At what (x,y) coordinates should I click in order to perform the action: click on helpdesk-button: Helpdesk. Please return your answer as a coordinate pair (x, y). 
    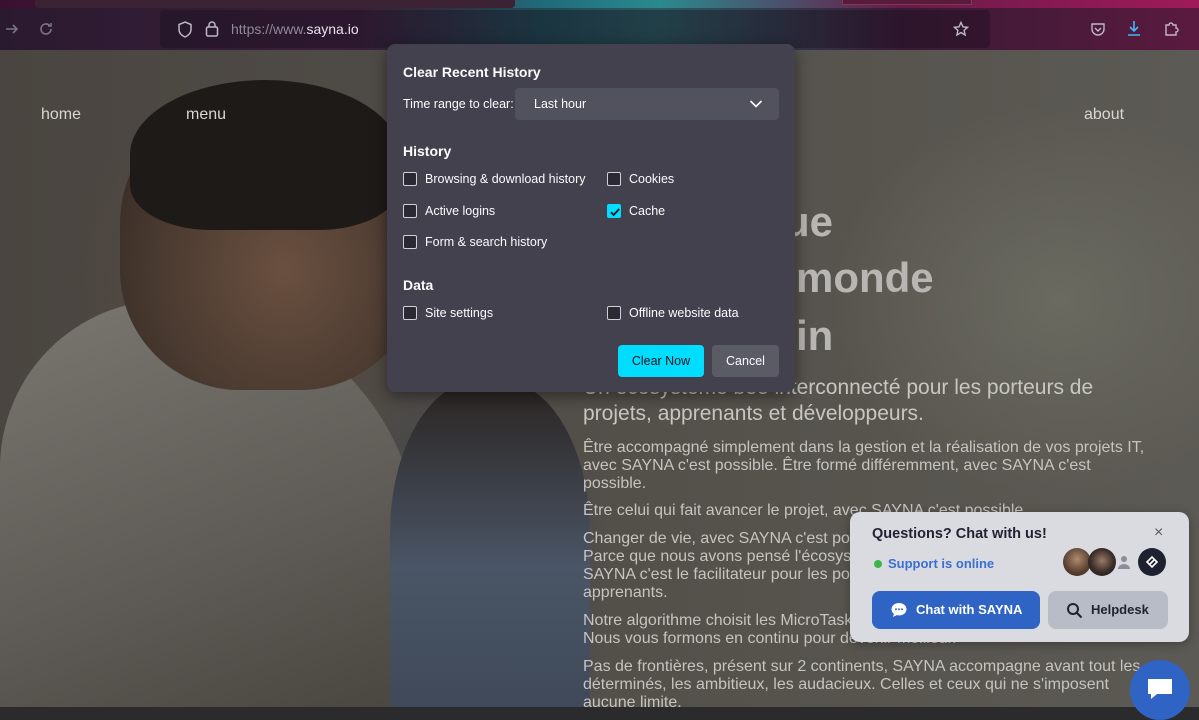
    Looking at the image, I should click on (1108, 610).